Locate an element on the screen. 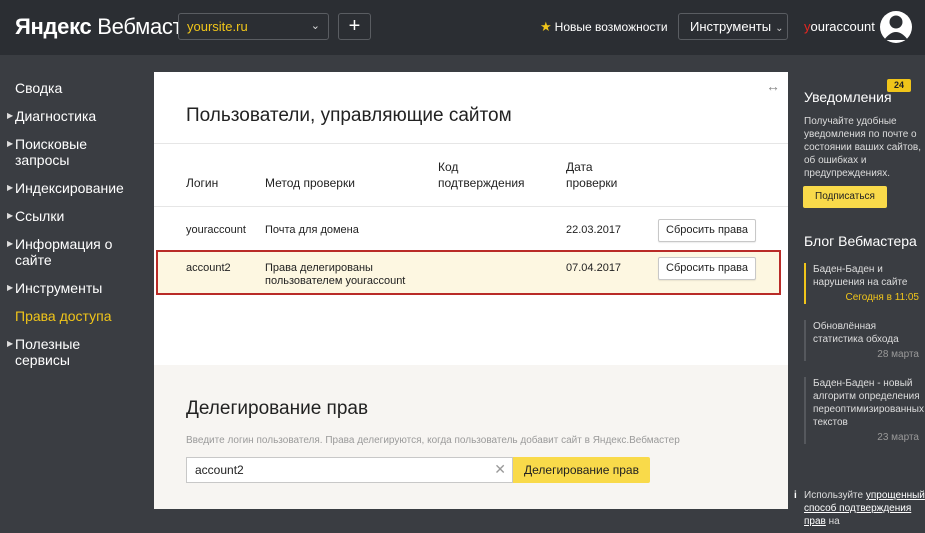 The width and height of the screenshot is (925, 533). column-header-code: Код подтверждения is located at coordinates (481, 175).